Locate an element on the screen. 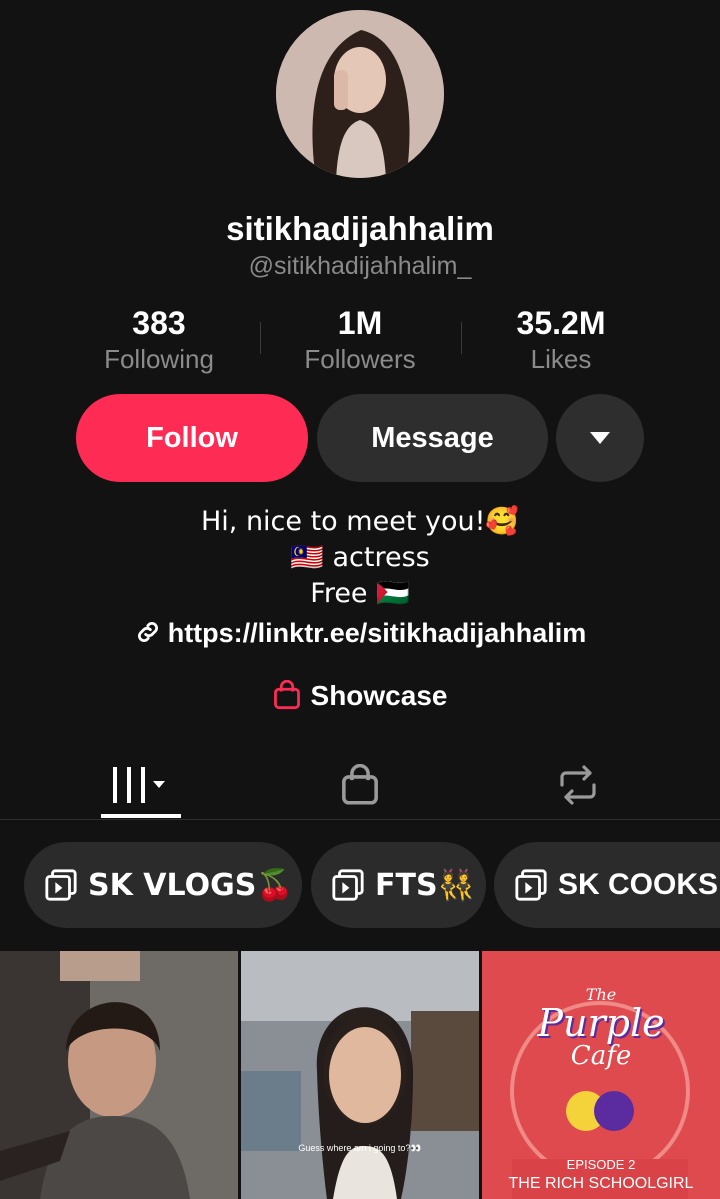 Image resolution: width=720 pixels, height=1199 pixels. active-tab-indicator is located at coordinates (141, 816).